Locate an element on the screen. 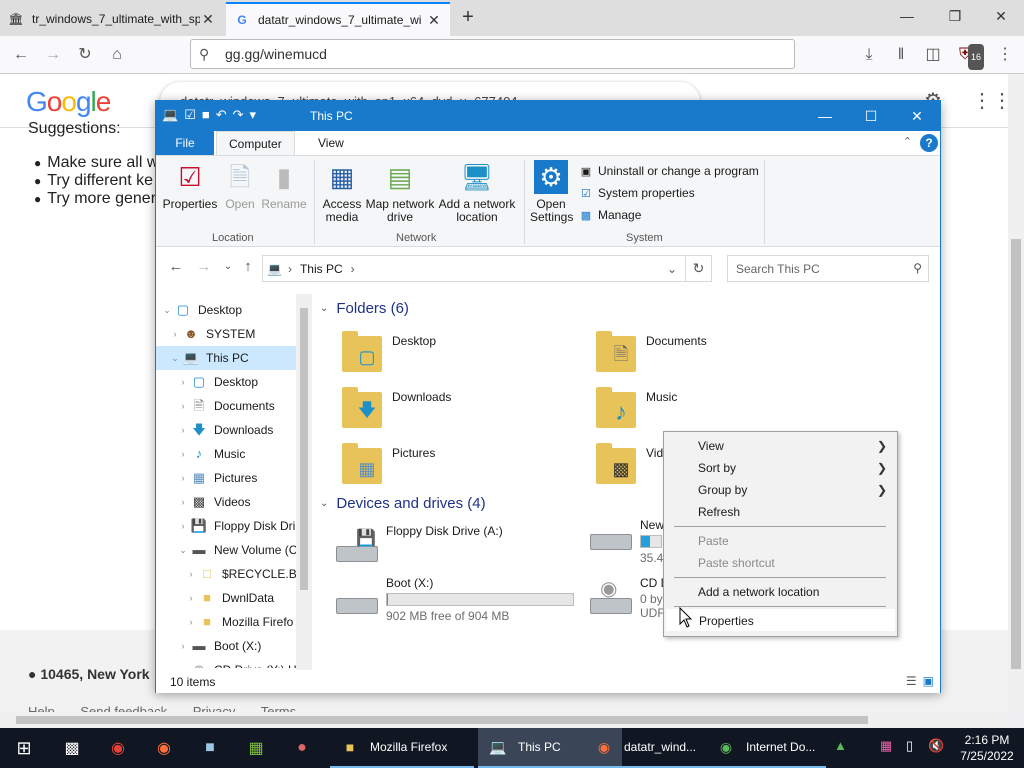 The height and width of the screenshot is (768, 1024). windows-start-icon: ⊞ is located at coordinates (24, 748).